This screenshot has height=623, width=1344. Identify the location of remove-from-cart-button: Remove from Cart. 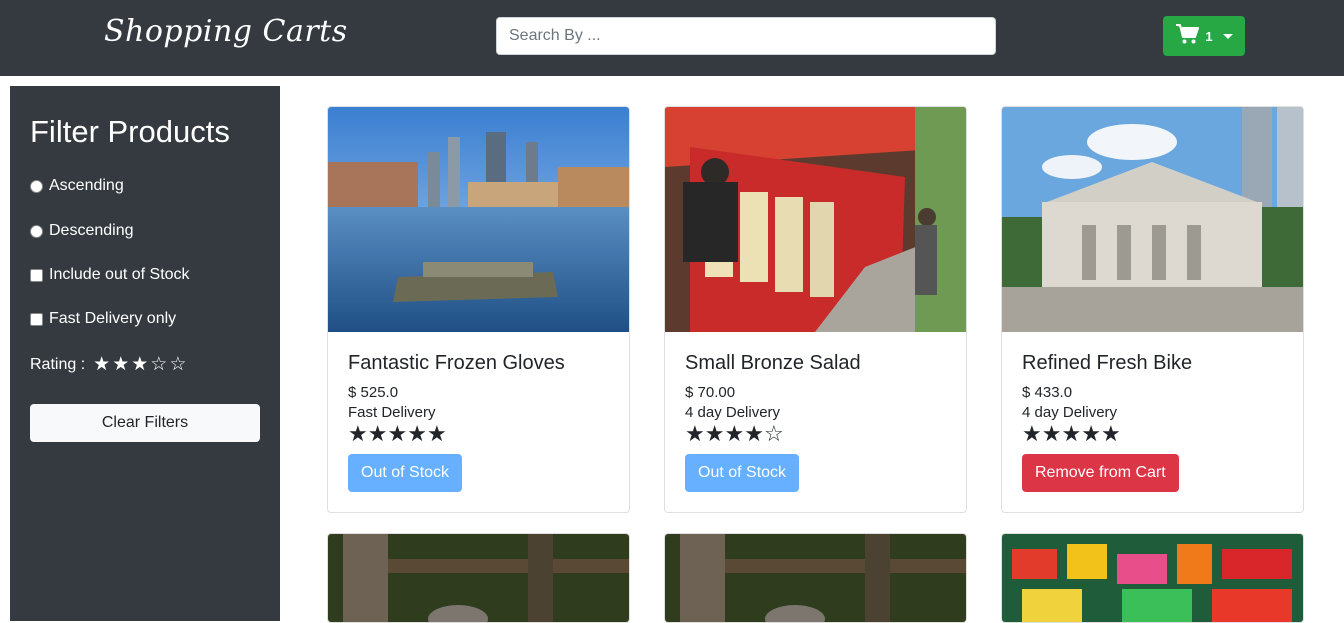
(1100, 473).